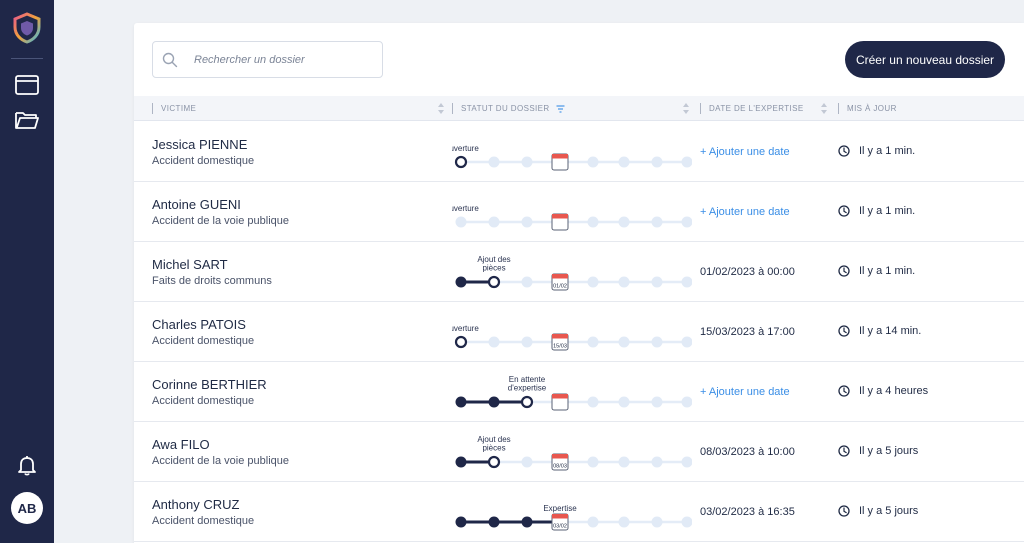 The image size is (1024, 543). Describe the element at coordinates (560, 462) in the screenshot. I see `calendar-icon: 08/03` at that location.